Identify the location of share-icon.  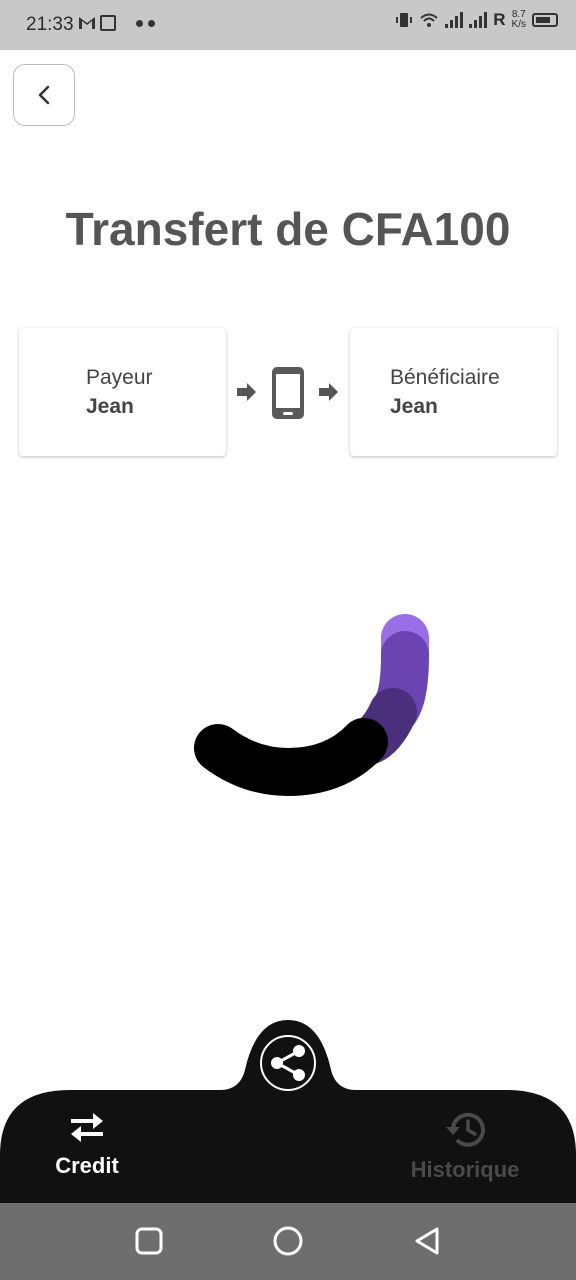
(288, 1063).